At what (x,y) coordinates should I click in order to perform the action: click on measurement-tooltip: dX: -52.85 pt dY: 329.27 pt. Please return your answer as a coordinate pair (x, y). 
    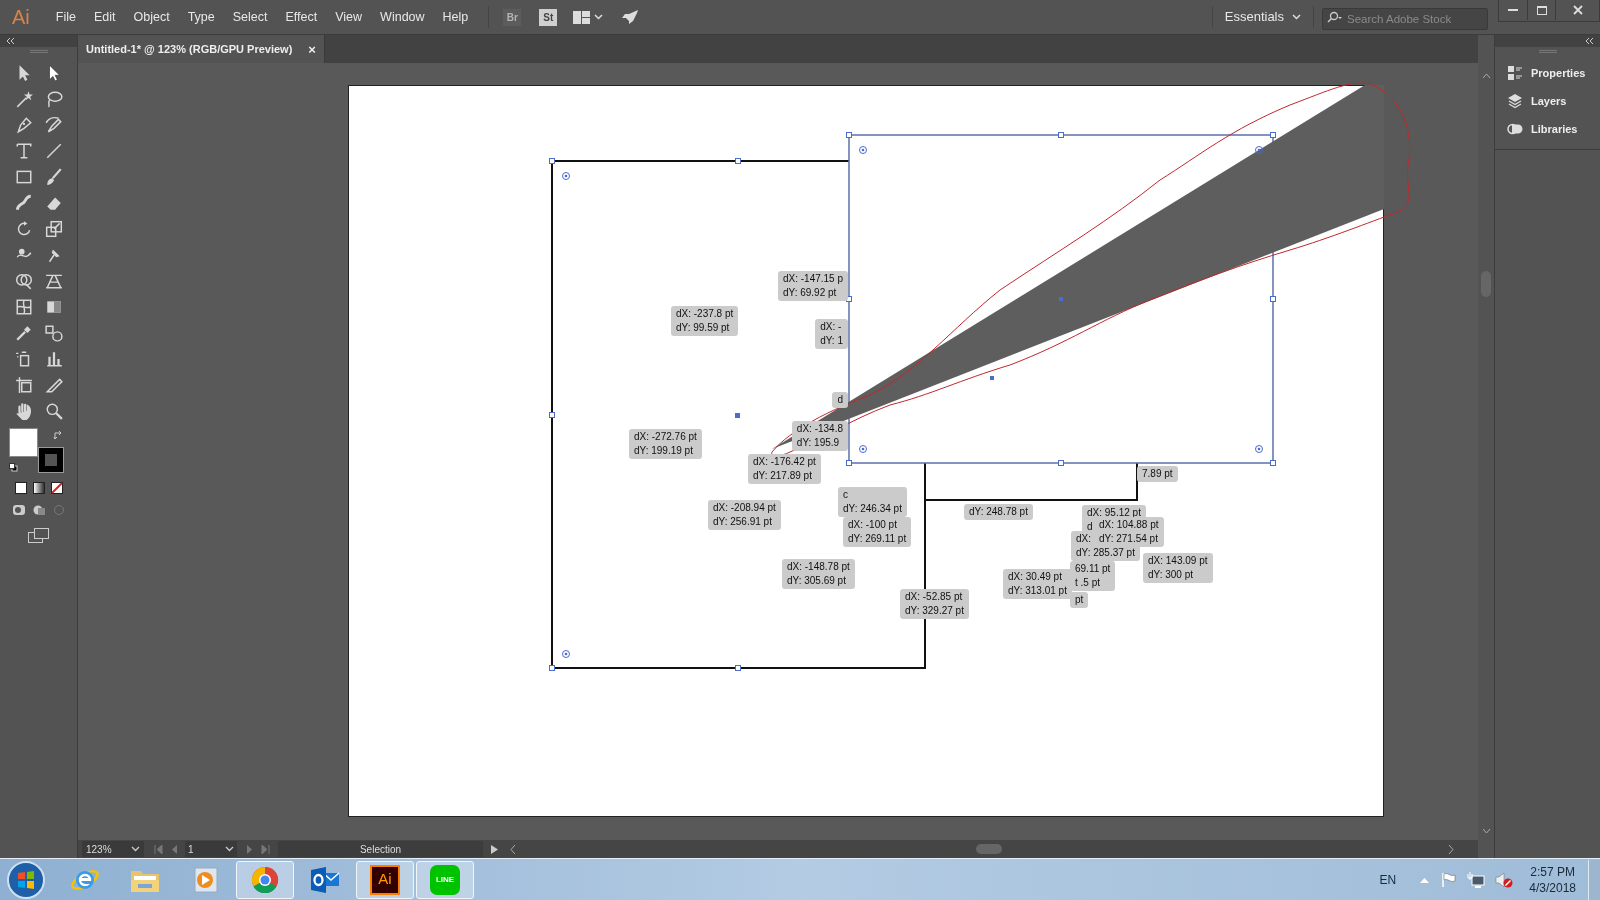
    Looking at the image, I should click on (934, 604).